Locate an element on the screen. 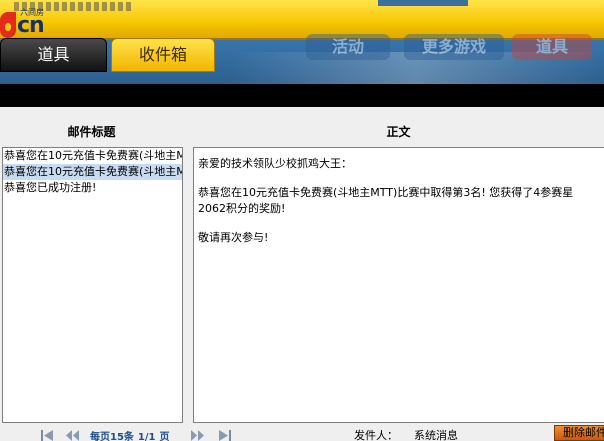 This screenshot has height=441, width=604. mail-list-item-selected: 恭喜您在10元充值卡免费赛(斗地主MTT)比赛中取得第3名 is located at coordinates (92, 172).